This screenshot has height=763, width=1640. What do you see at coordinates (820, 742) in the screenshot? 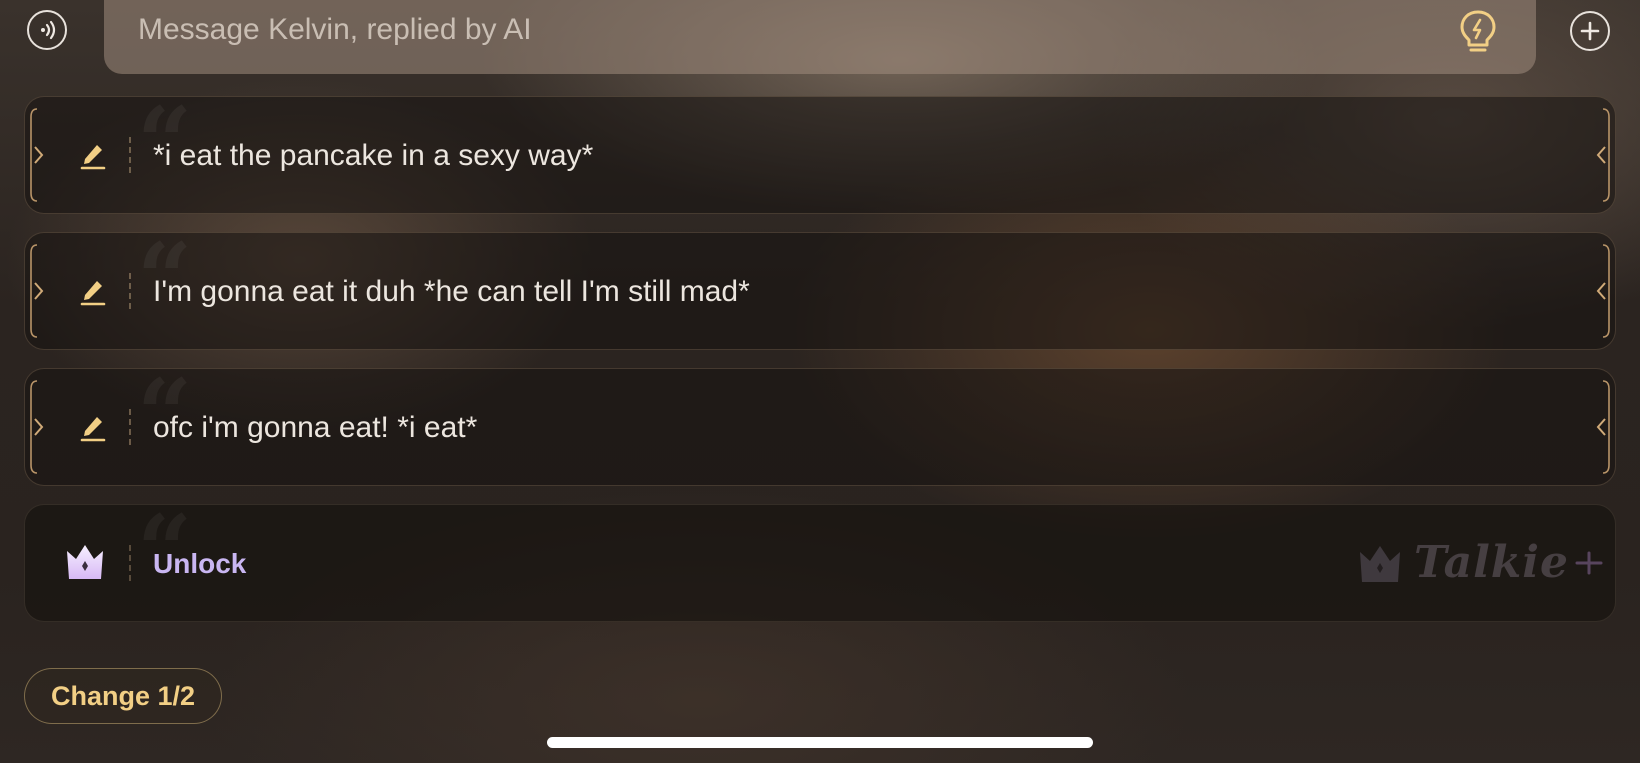
I see `home-indicator` at bounding box center [820, 742].